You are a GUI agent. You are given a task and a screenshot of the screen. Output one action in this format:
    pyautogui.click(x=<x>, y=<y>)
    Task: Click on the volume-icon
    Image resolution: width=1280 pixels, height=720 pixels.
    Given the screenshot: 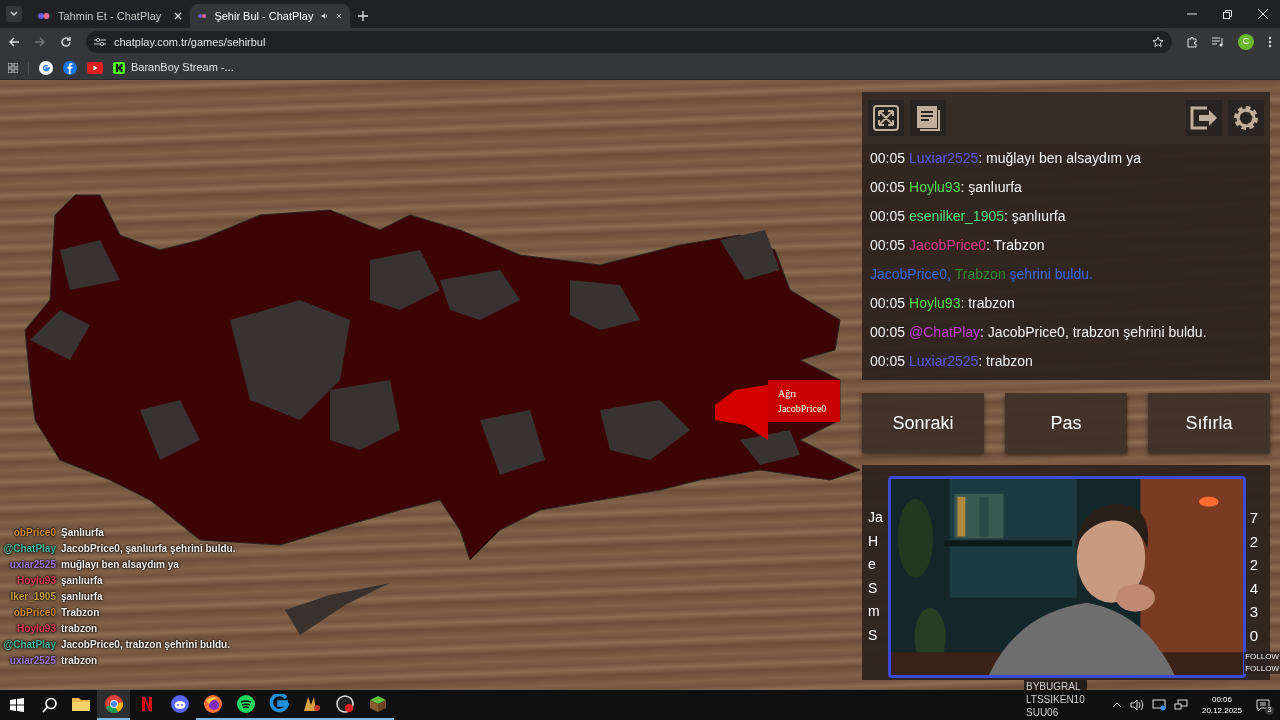 What is the action you would take?
    pyautogui.click(x=1136, y=705)
    